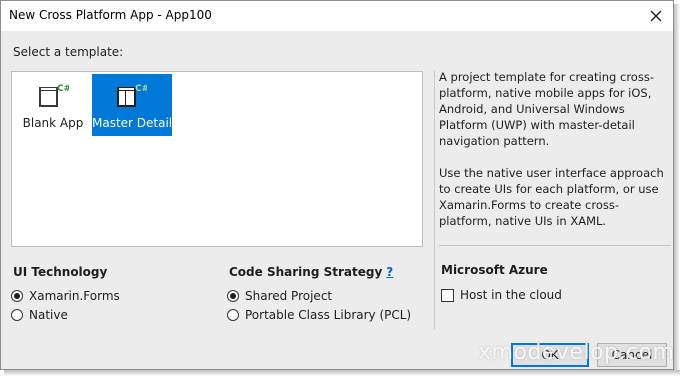 Image resolution: width=680 pixels, height=376 pixels. Describe the element at coordinates (632, 355) in the screenshot. I see `cancel-button: Cancel` at that location.